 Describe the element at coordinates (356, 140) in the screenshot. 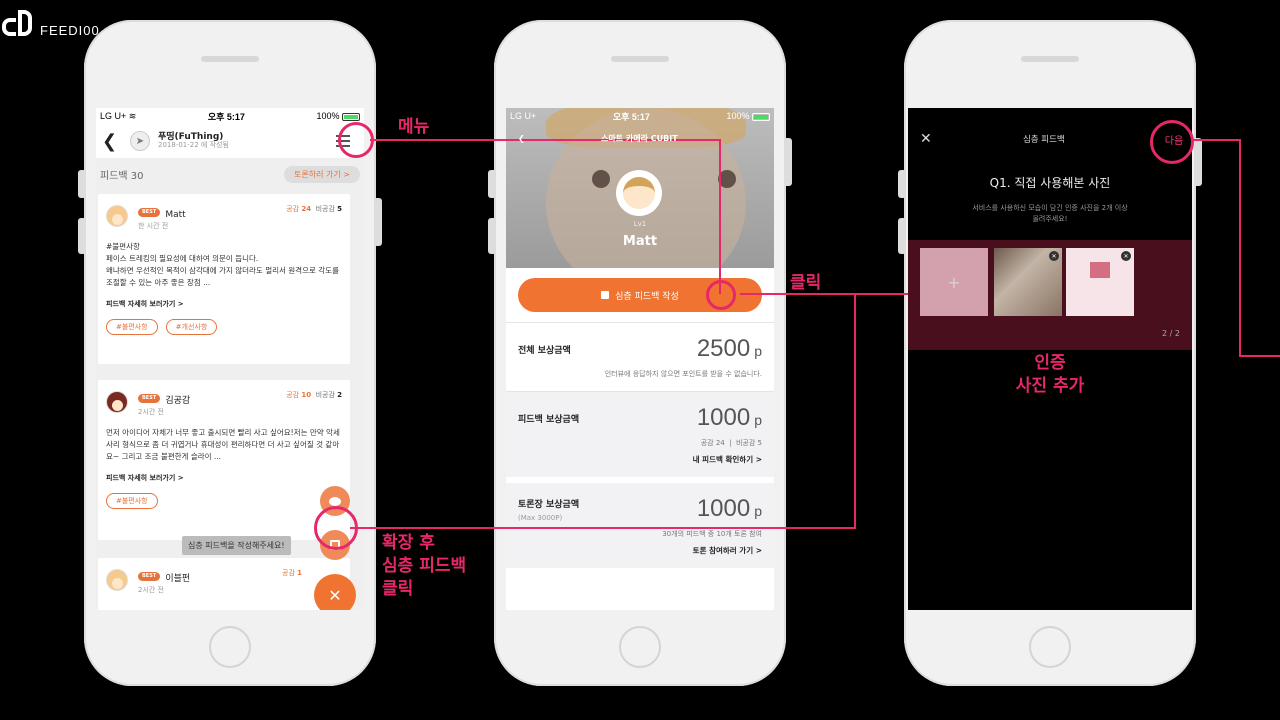

I see `menu-highlight-ring` at that location.